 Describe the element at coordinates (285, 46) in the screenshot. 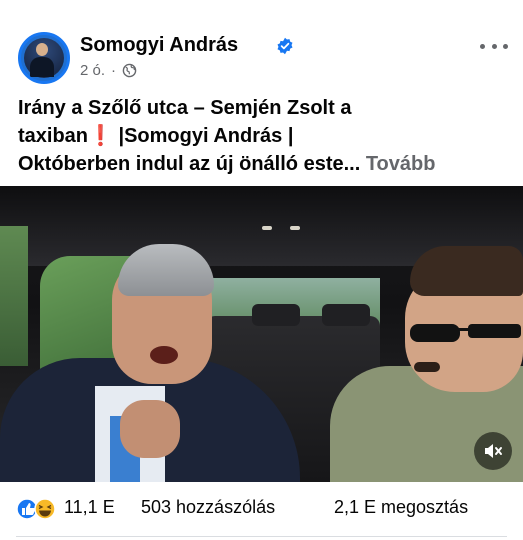

I see `verified-badge-icon` at that location.